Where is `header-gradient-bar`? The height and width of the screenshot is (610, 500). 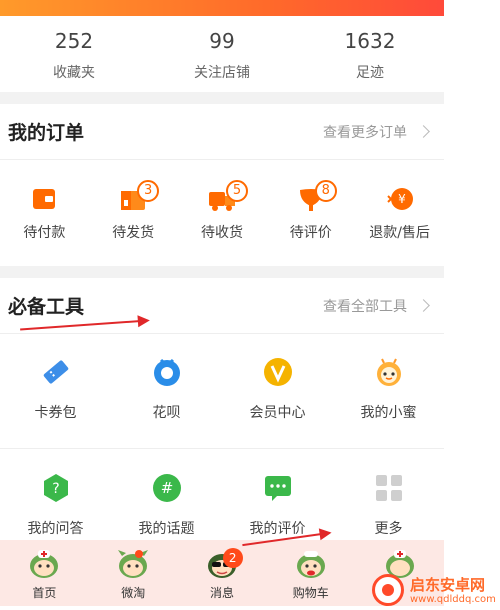 header-gradient-bar is located at coordinates (222, 8).